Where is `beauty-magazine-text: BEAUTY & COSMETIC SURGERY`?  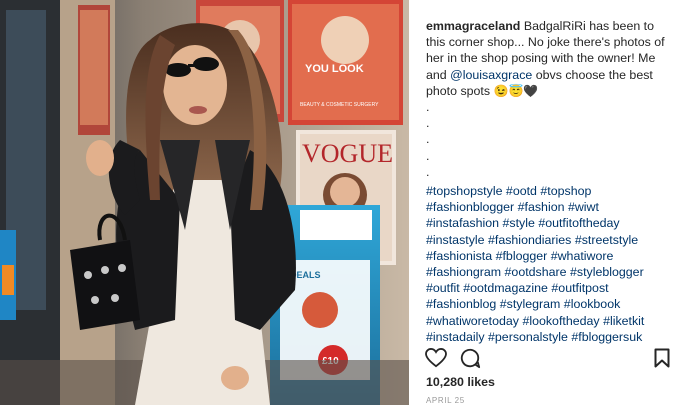 beauty-magazine-text: BEAUTY & COSMETIC SURGERY is located at coordinates (339, 105).